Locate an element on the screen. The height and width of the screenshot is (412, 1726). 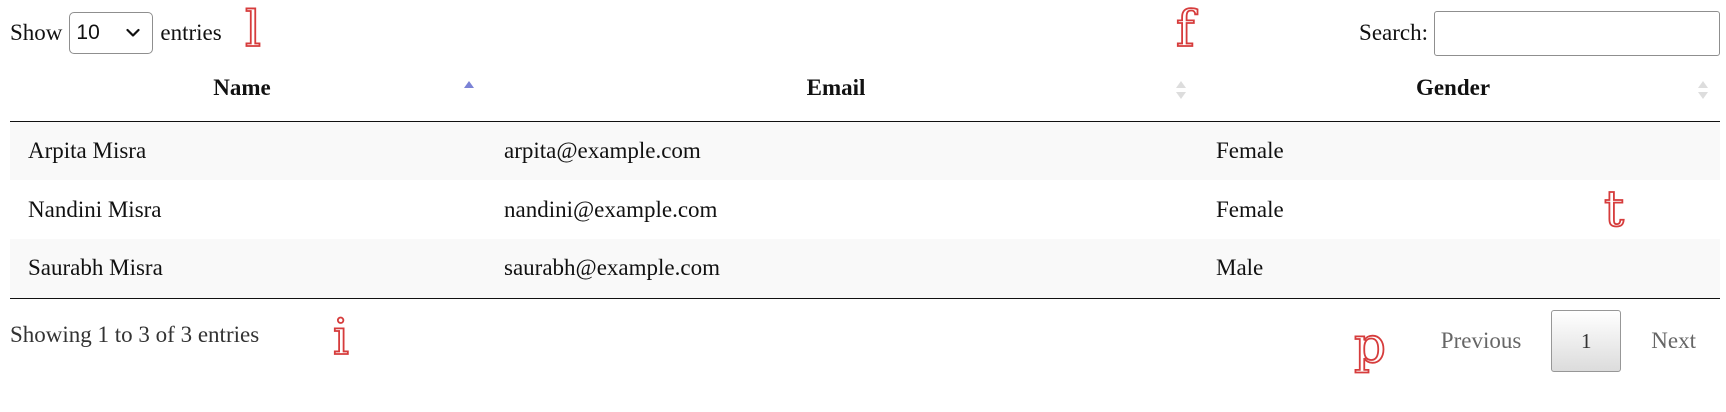
search-control: Search: is located at coordinates (1539, 33).